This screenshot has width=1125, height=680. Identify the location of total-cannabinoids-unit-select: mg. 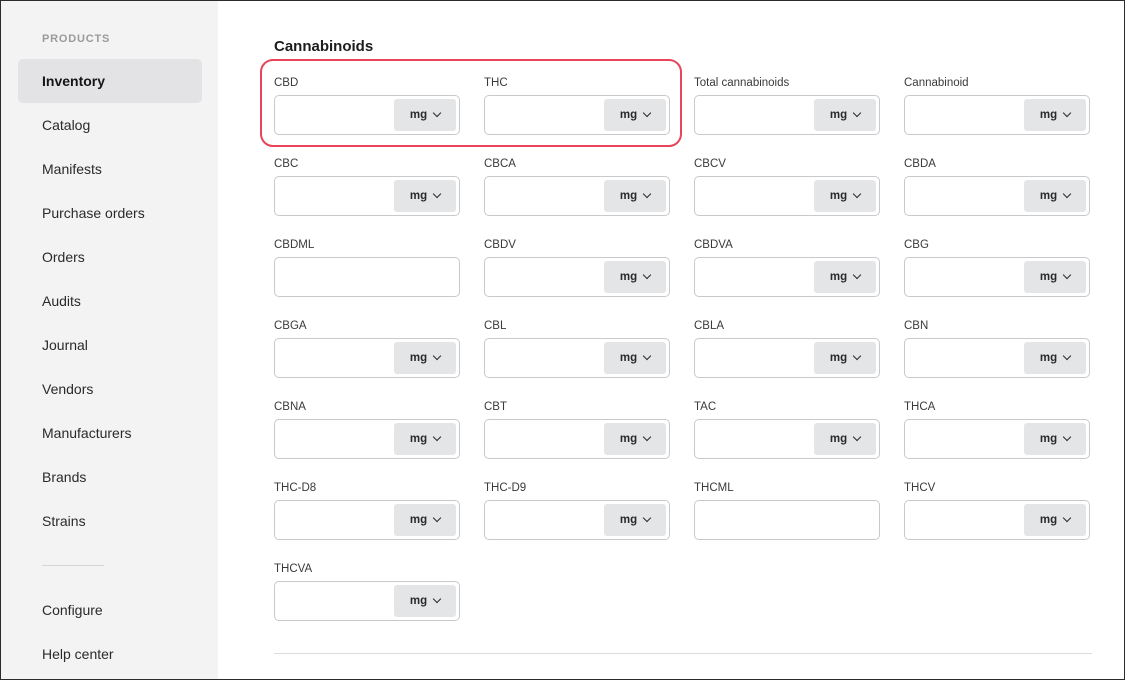
(845, 115).